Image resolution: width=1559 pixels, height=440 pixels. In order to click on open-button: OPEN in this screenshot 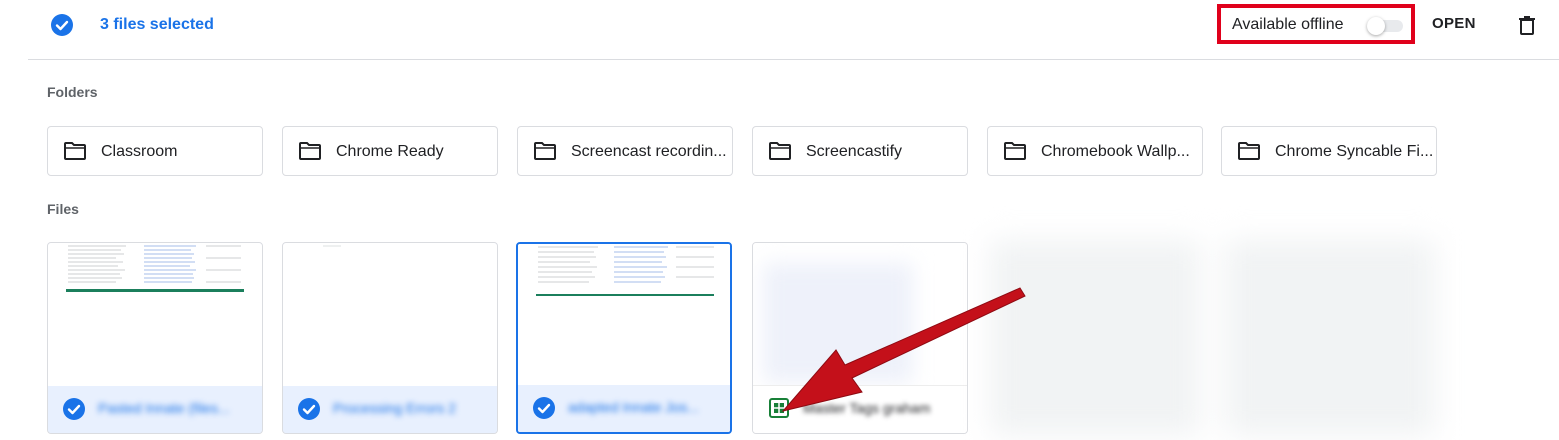, I will do `click(1454, 23)`.